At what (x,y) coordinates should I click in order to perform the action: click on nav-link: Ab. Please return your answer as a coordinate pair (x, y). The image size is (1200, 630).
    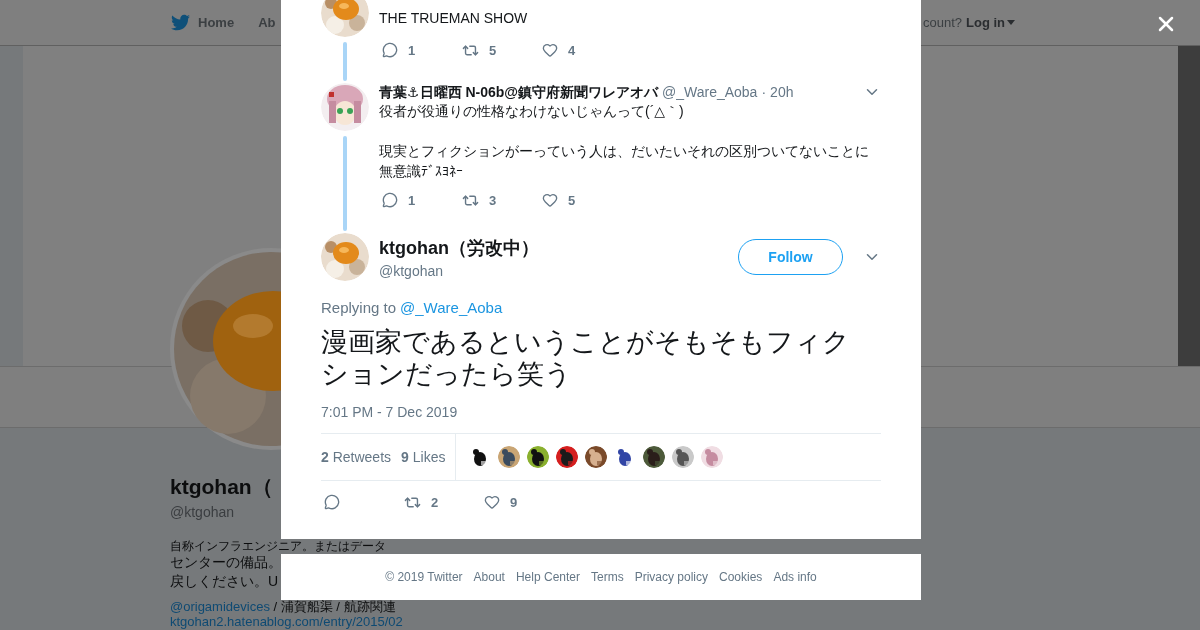
    Looking at the image, I should click on (267, 22).